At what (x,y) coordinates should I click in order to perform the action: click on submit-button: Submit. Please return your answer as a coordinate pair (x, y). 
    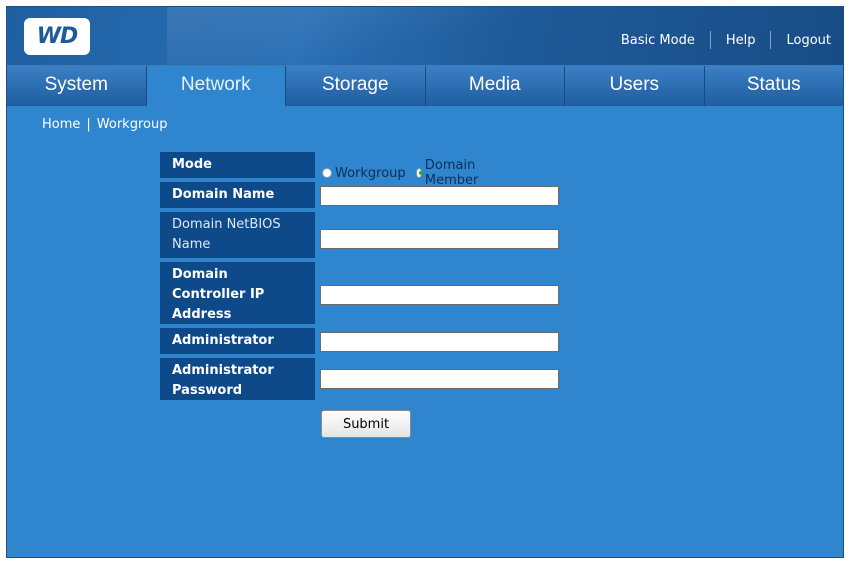
    Looking at the image, I should click on (366, 424).